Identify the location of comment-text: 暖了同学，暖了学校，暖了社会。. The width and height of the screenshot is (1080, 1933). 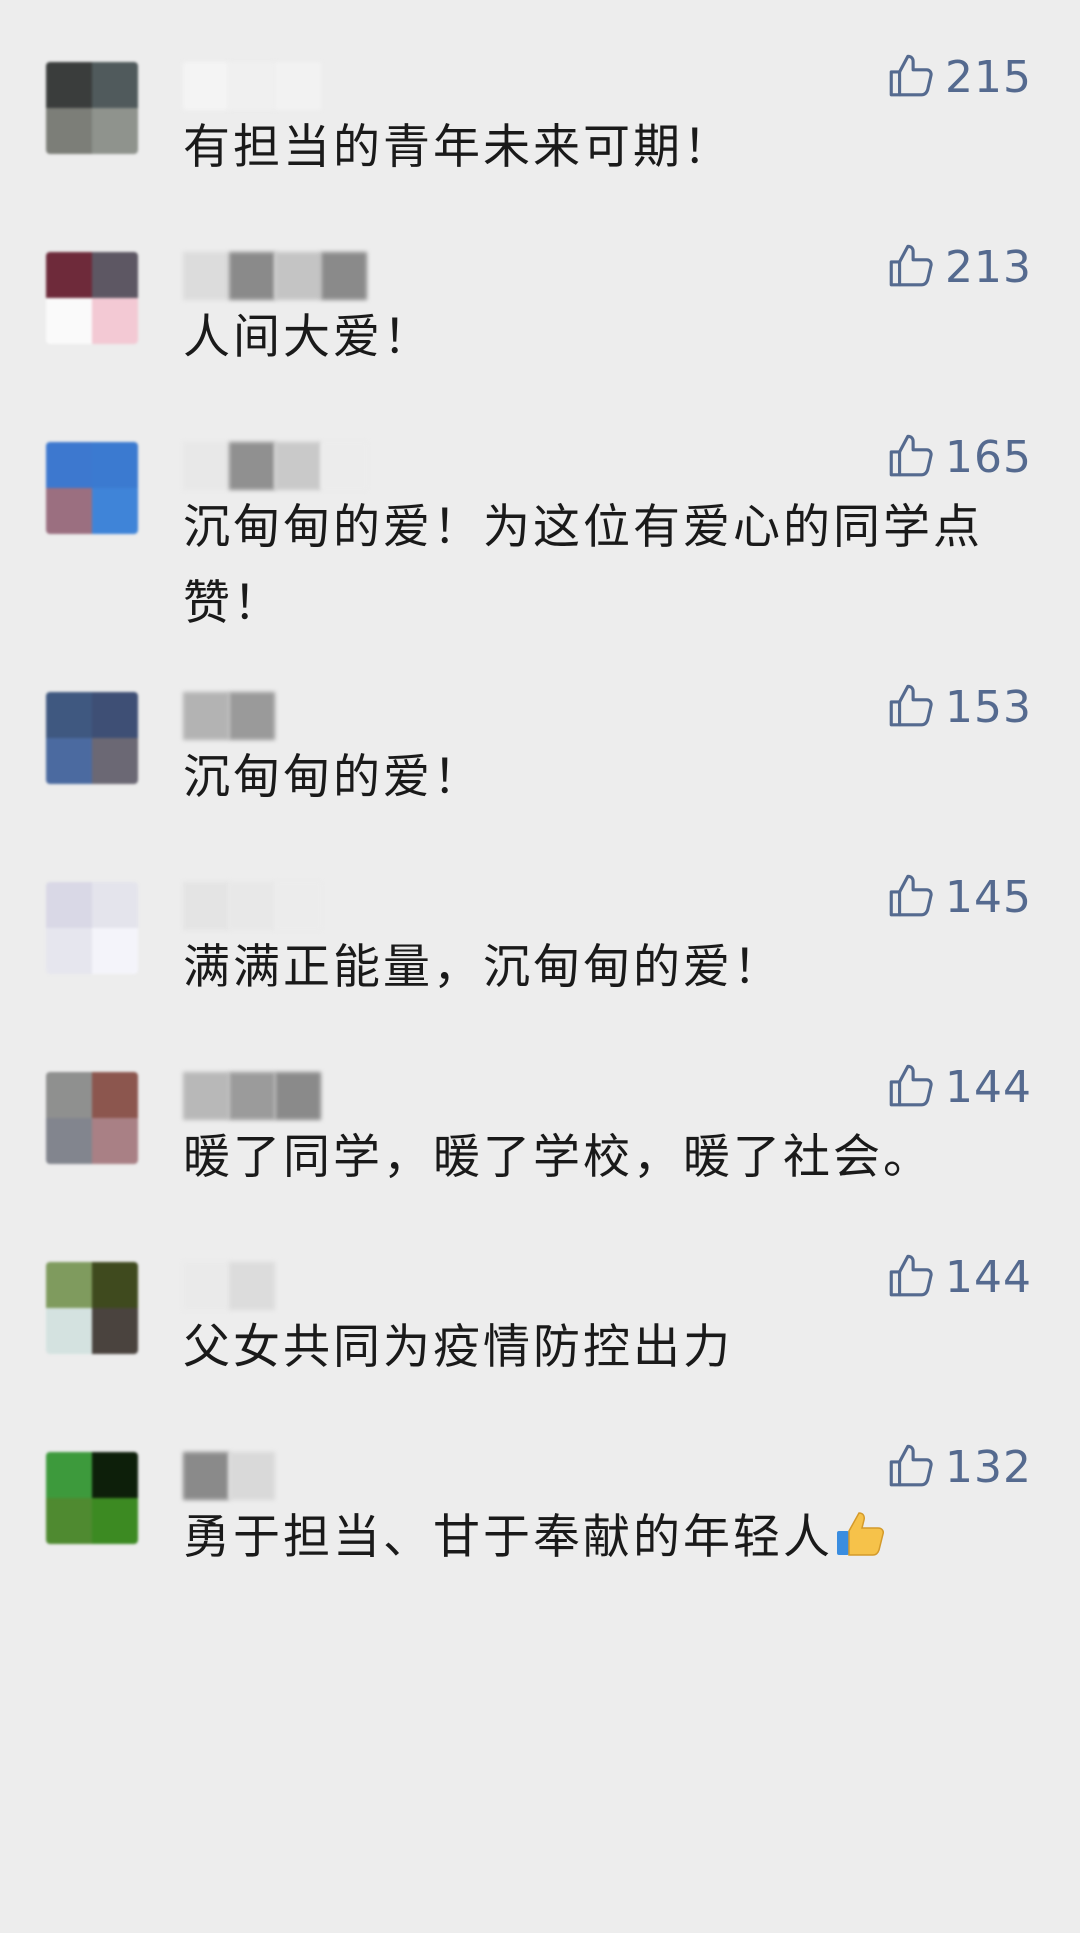
(603, 1158).